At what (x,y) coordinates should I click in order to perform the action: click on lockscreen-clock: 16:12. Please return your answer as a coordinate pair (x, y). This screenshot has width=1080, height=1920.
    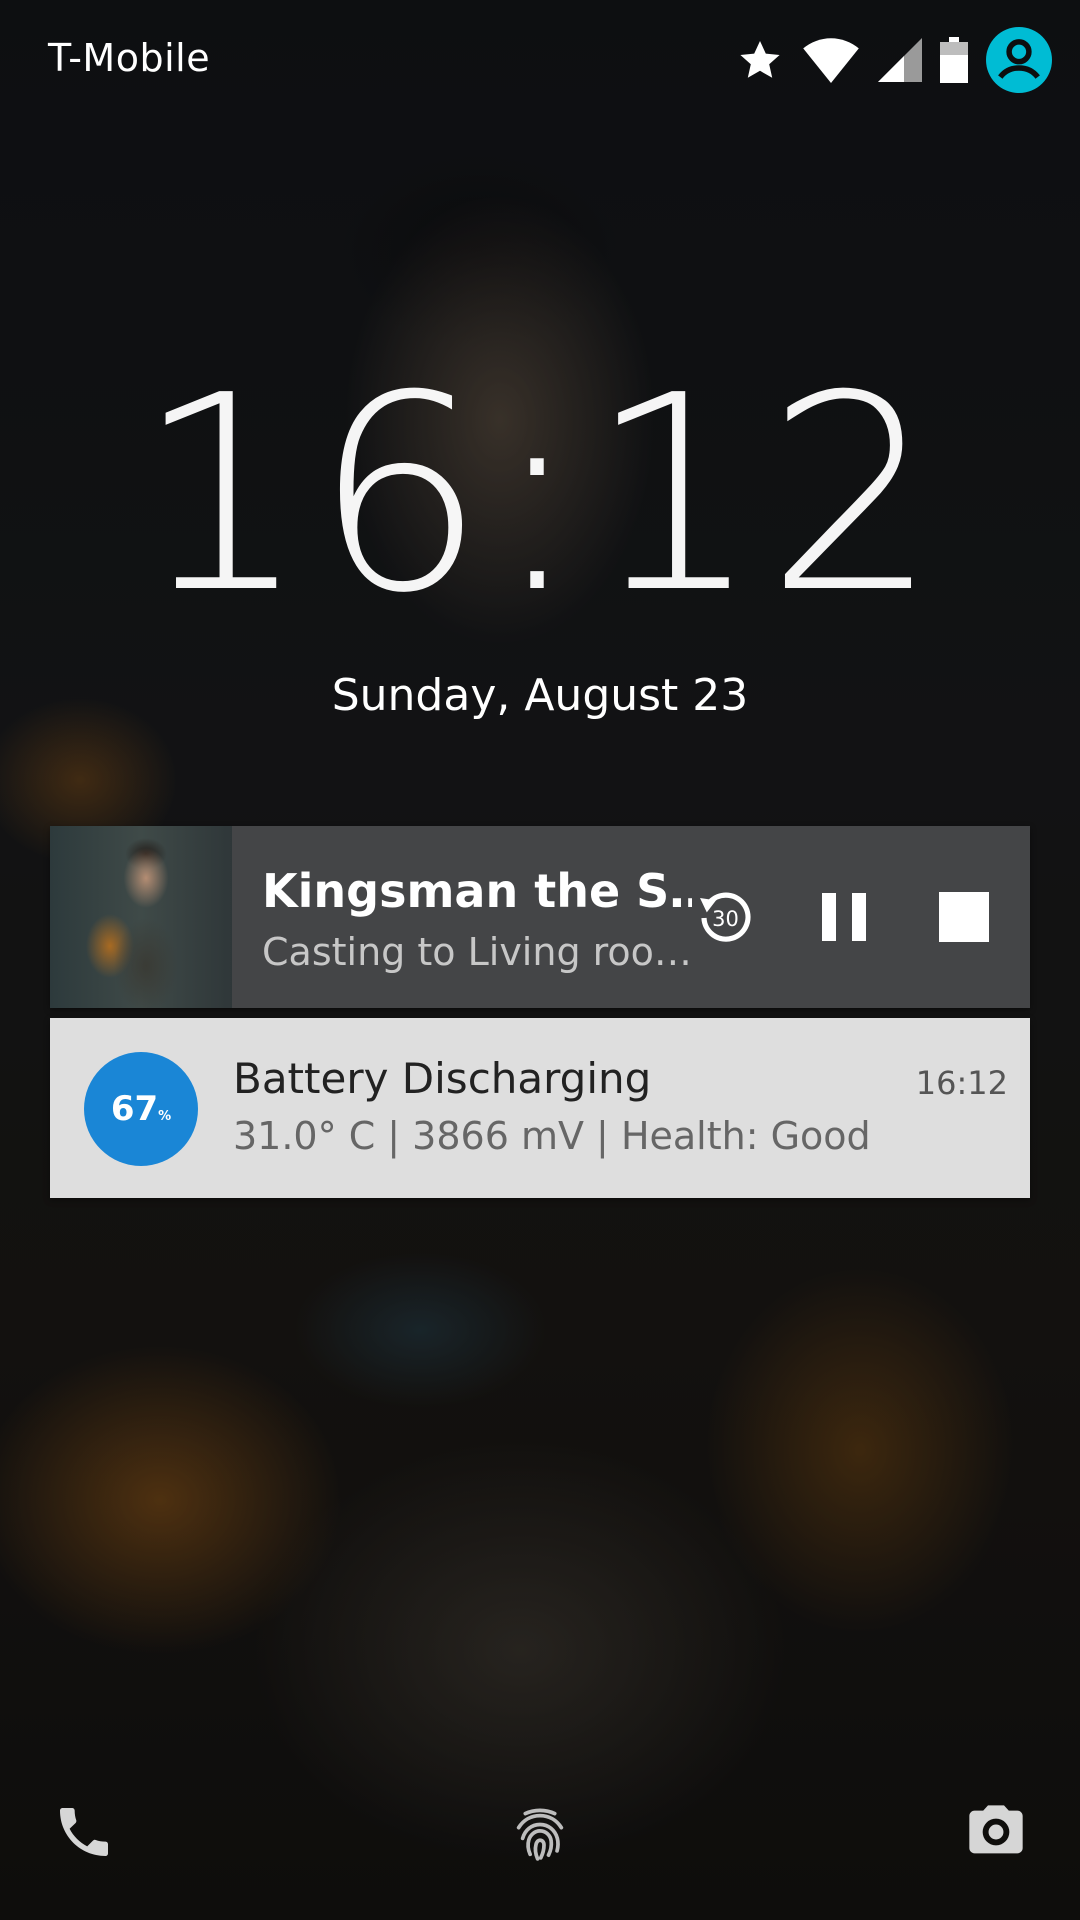
    Looking at the image, I should click on (540, 494).